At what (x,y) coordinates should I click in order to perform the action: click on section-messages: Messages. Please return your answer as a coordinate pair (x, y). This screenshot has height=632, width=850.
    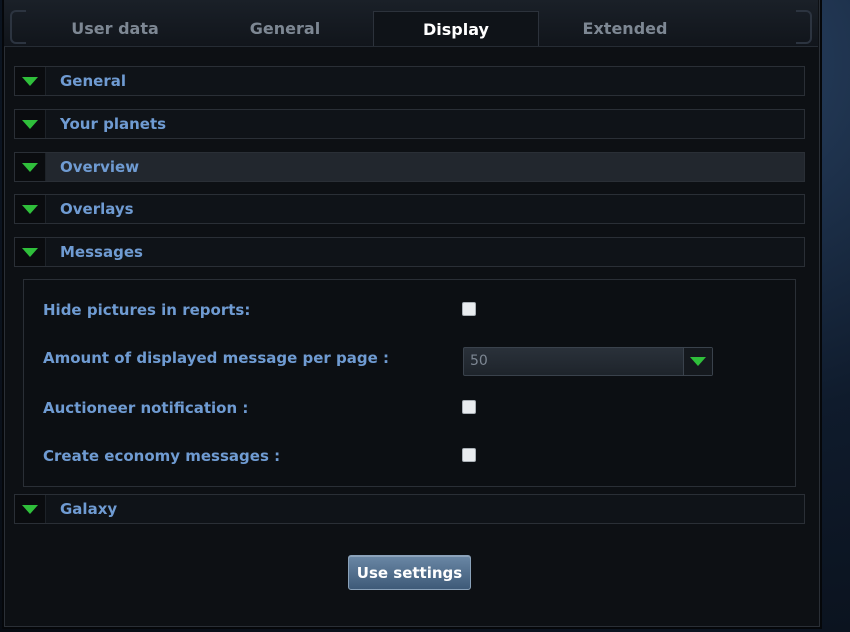
    Looking at the image, I should click on (409, 252).